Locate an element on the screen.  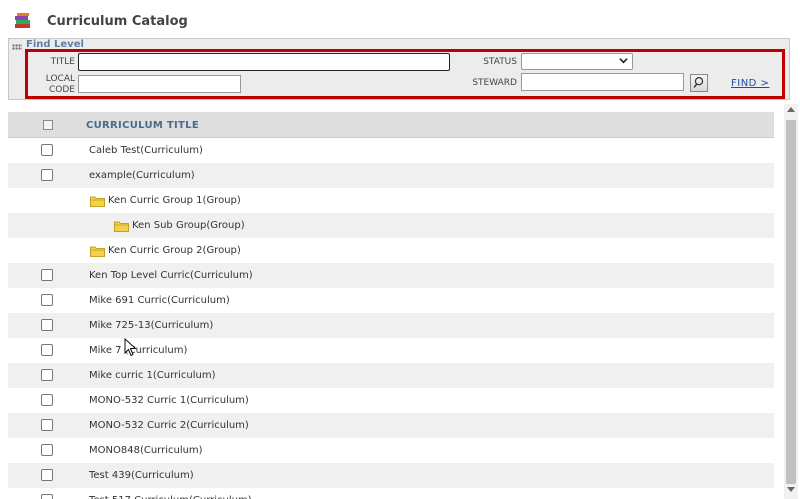
title-input is located at coordinates (264, 62).